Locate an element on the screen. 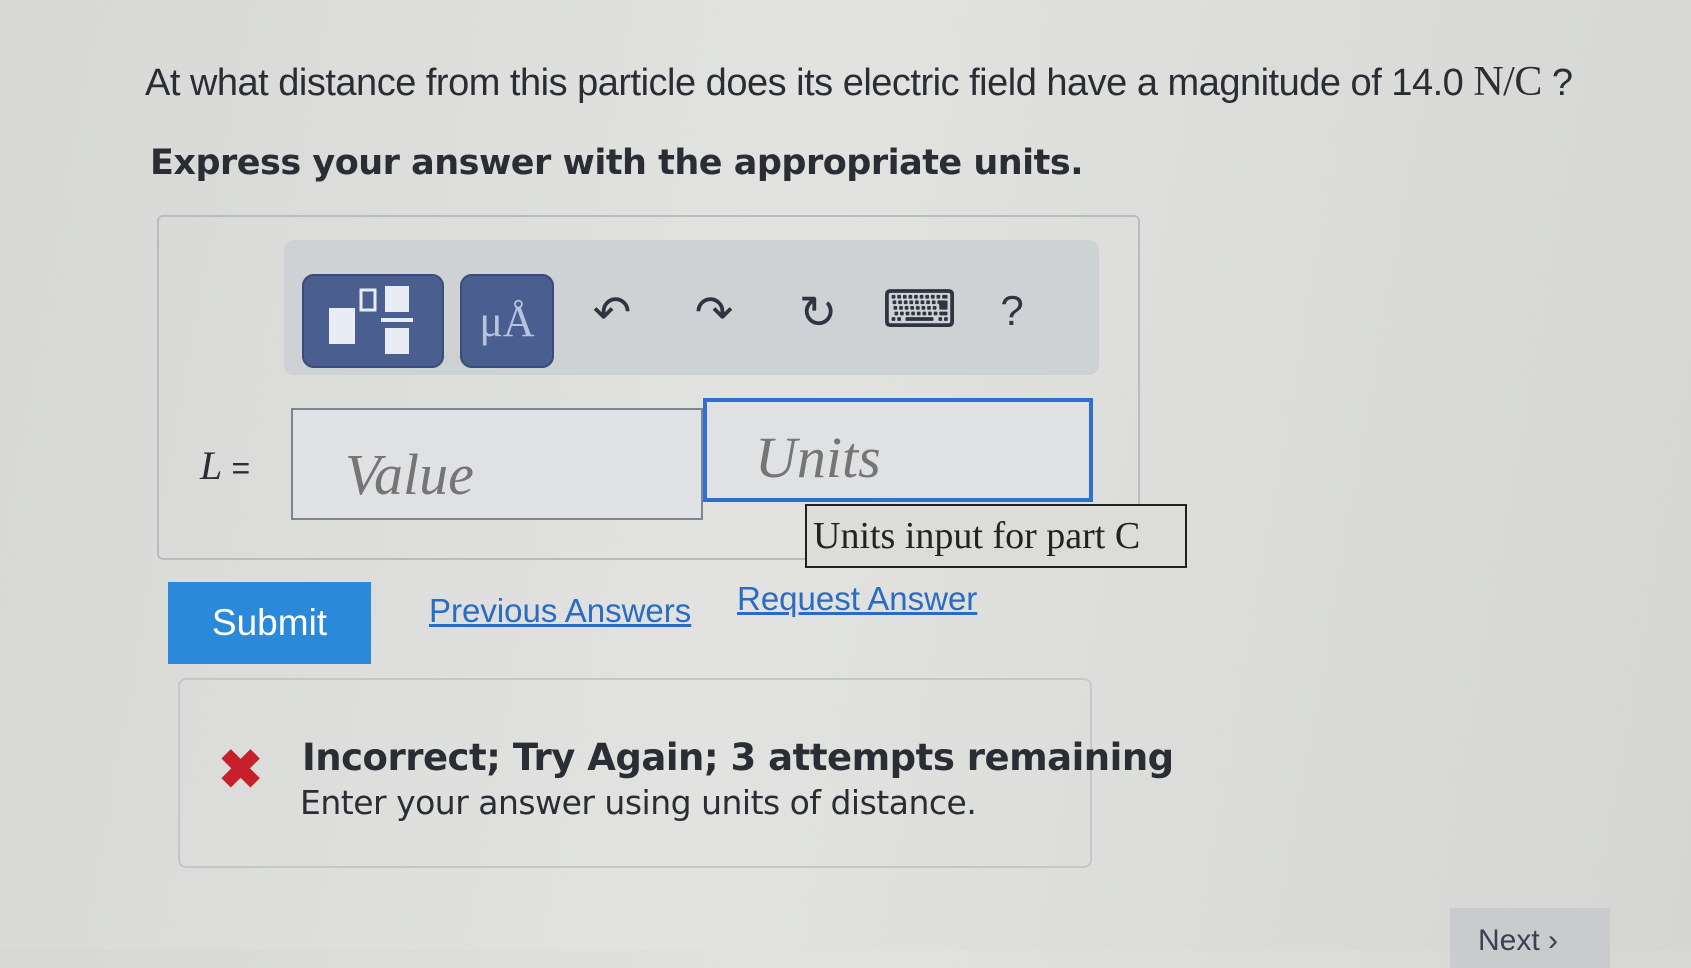 This screenshot has height=968, width=1691. submit-button: Submit is located at coordinates (269, 623).